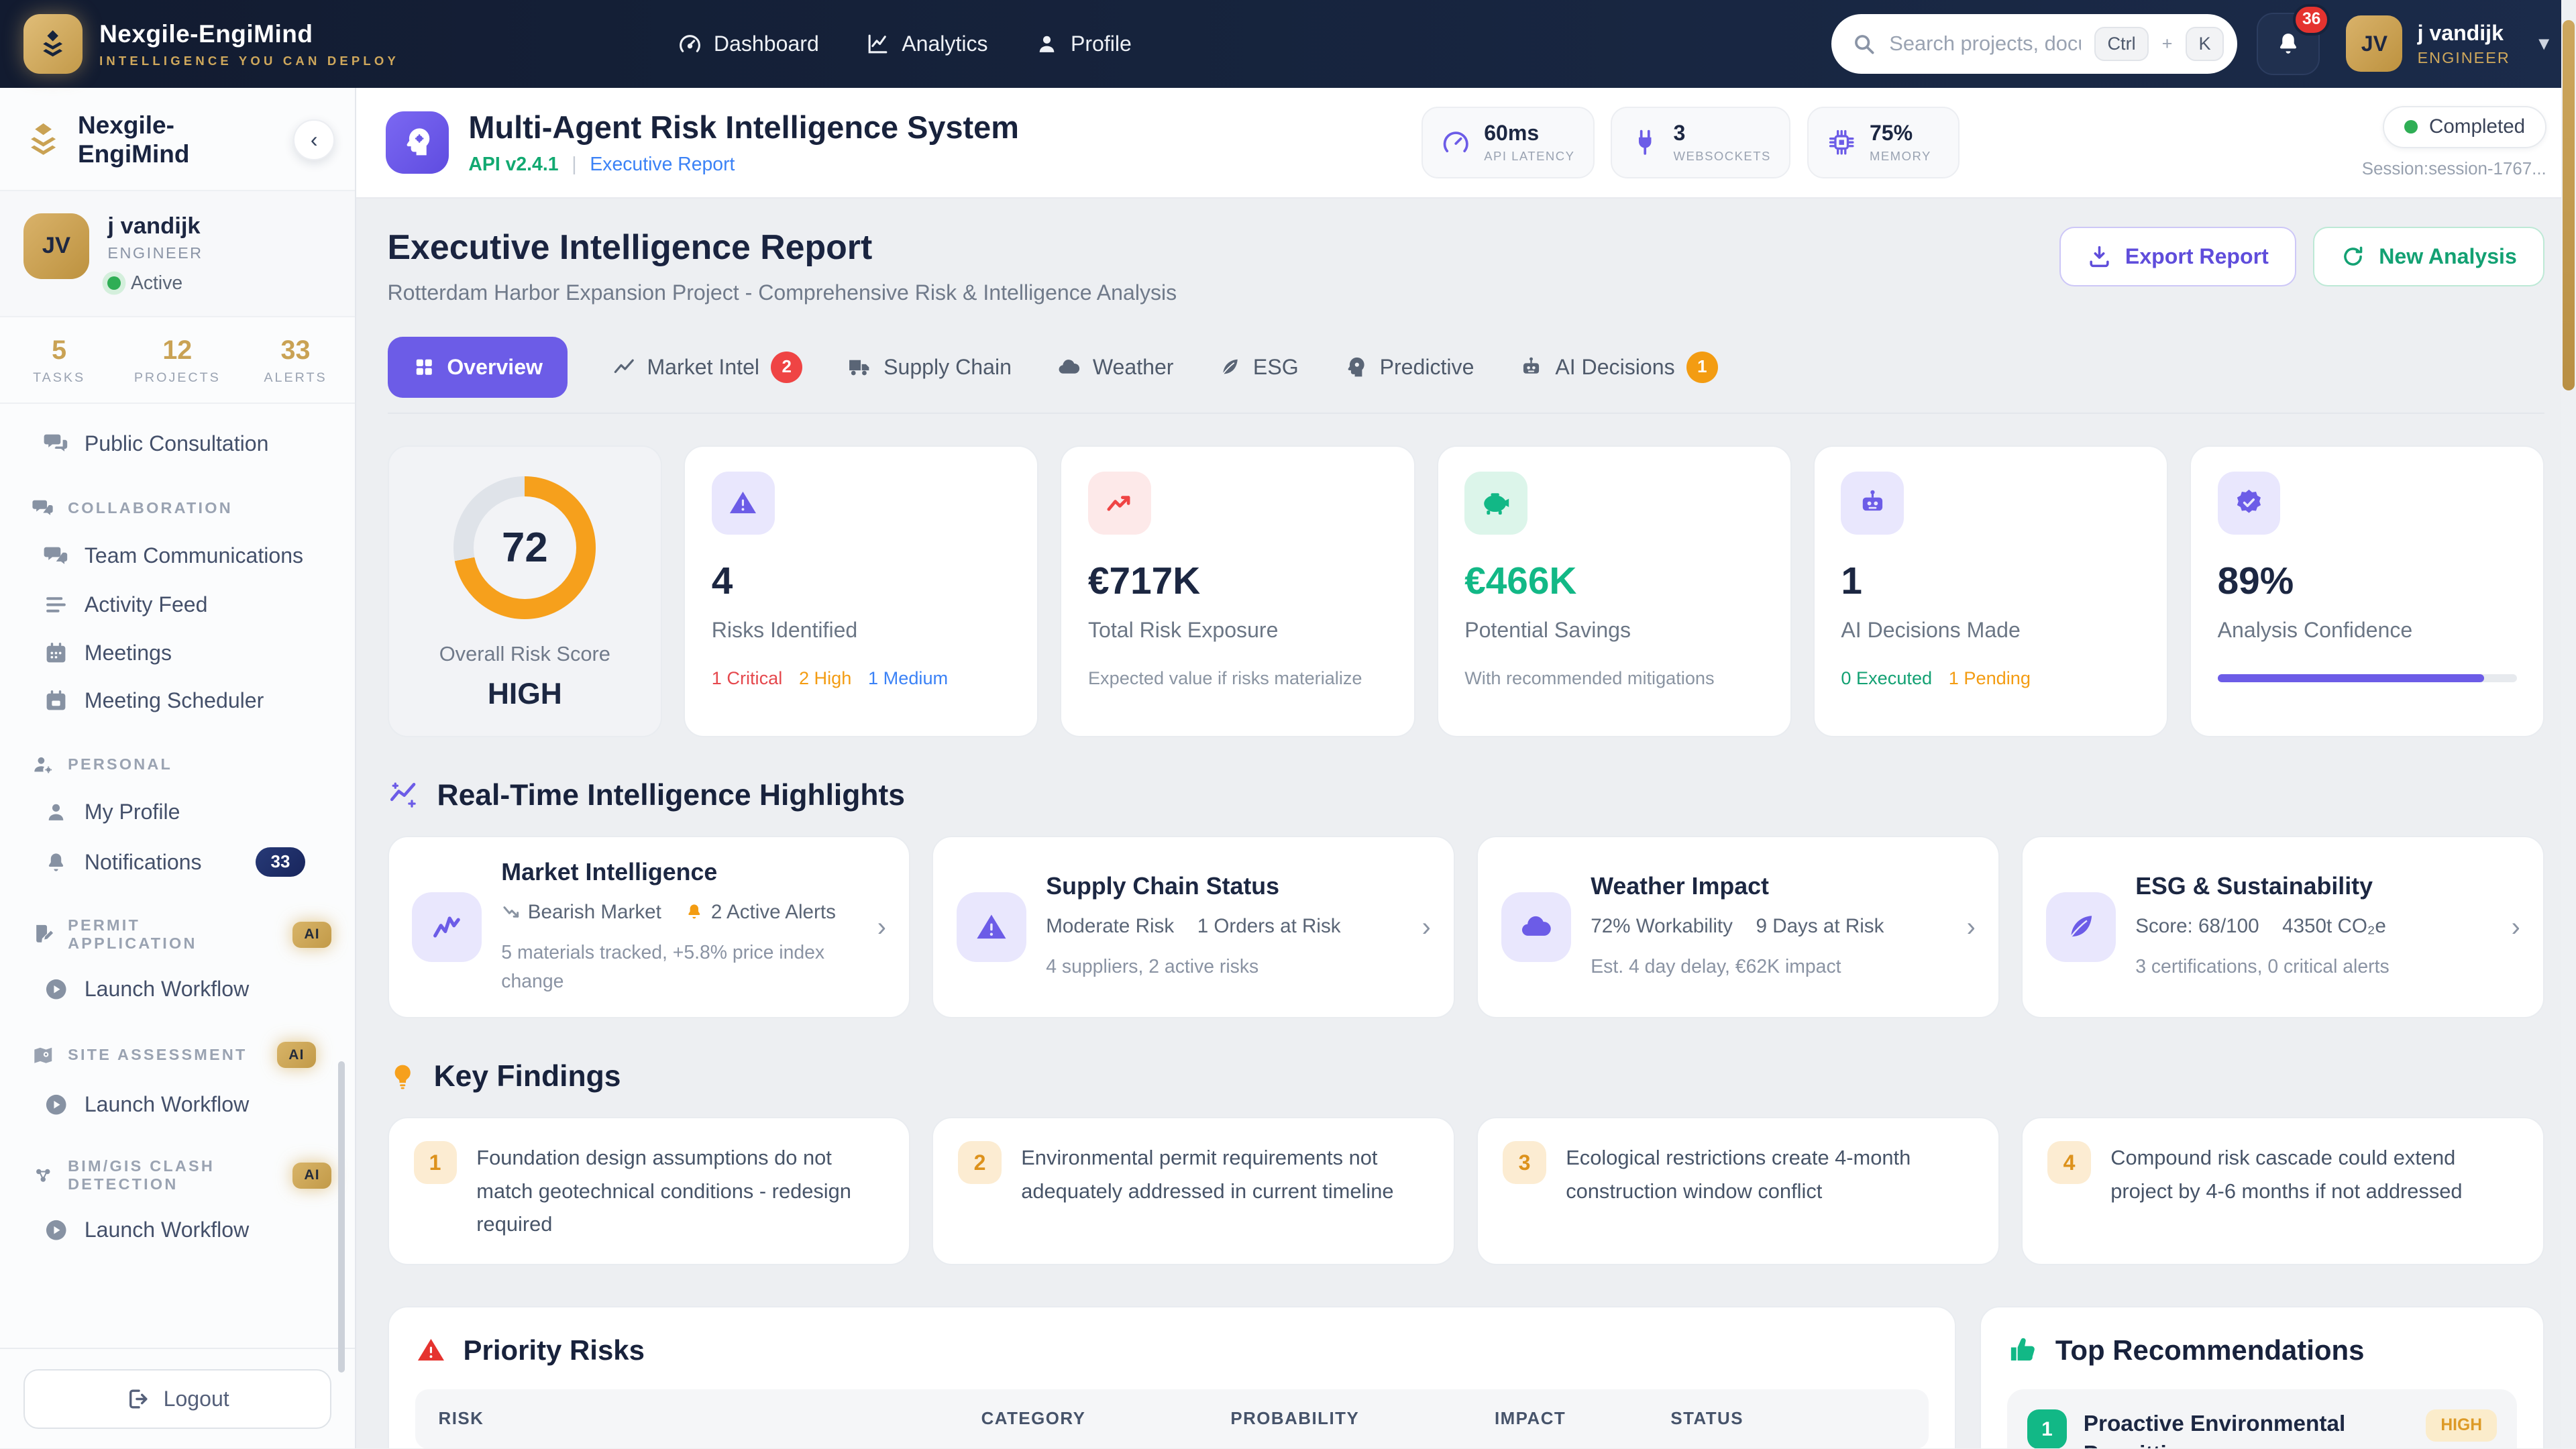 Image resolution: width=2576 pixels, height=1449 pixels. I want to click on finding-number: 2, so click(980, 1163).